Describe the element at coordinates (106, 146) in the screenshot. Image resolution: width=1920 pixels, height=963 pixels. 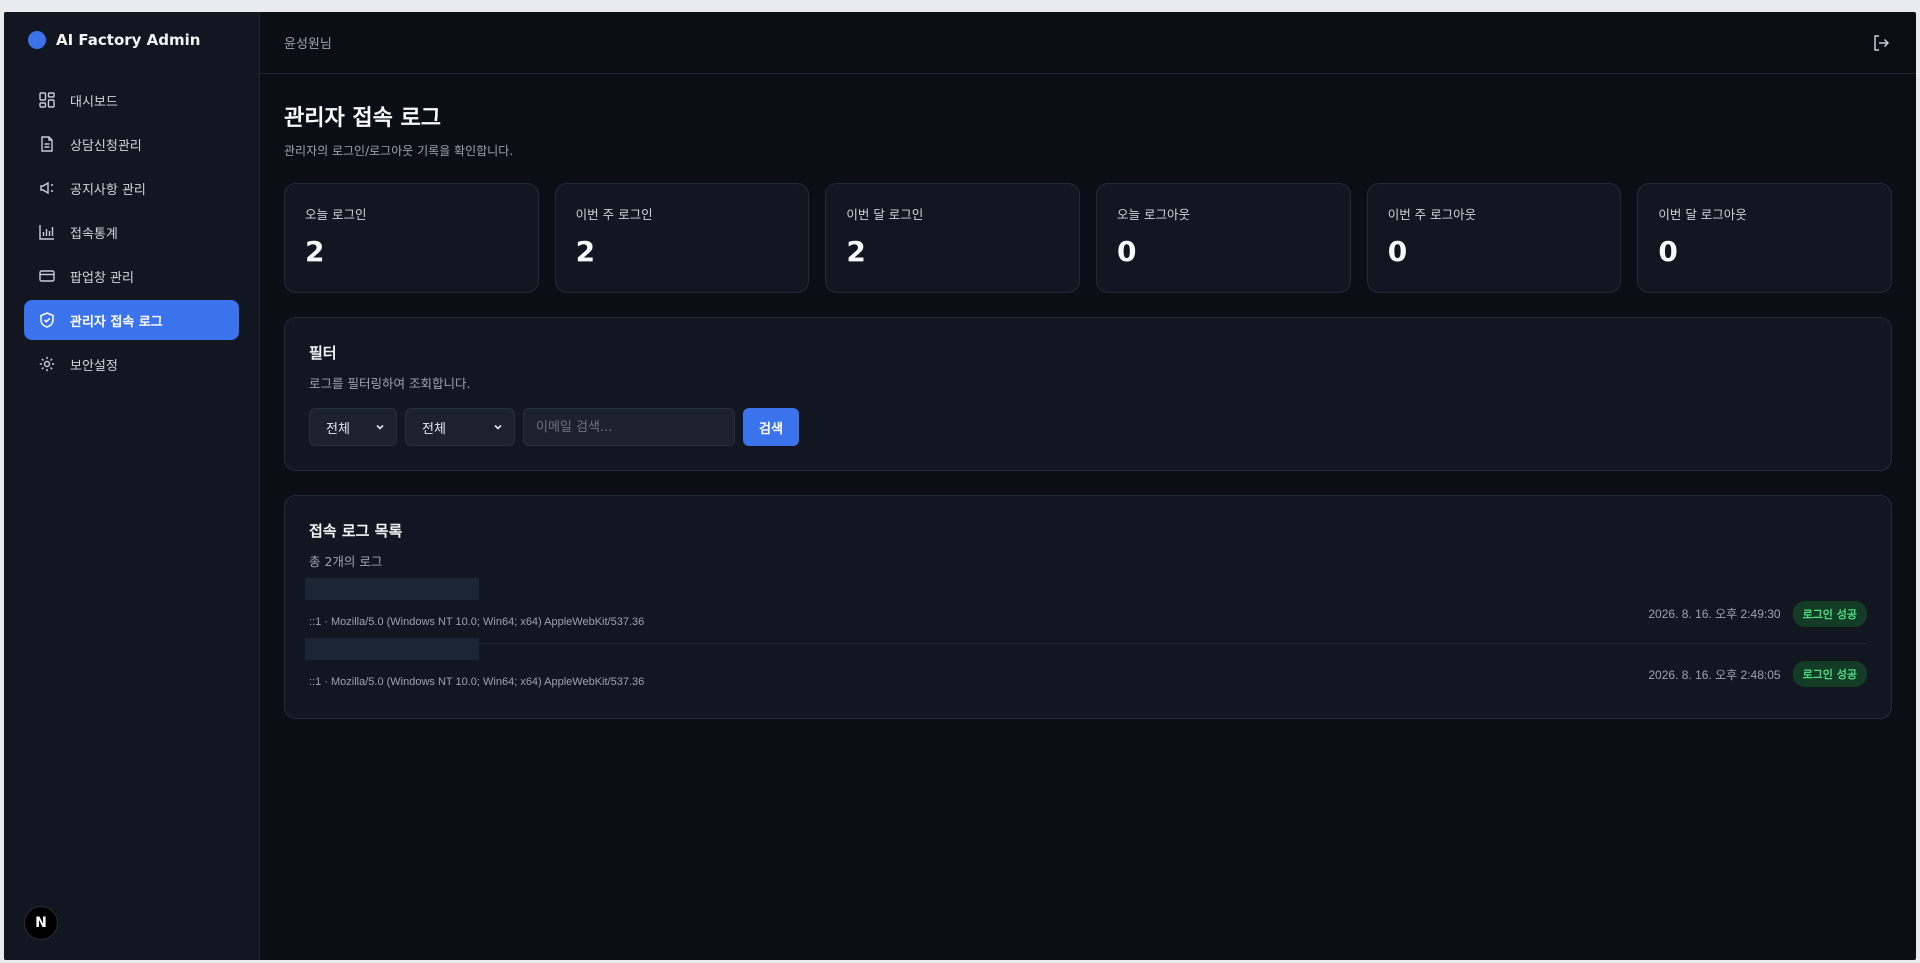
I see `sidebar-item-label: 상담신청관리` at that location.